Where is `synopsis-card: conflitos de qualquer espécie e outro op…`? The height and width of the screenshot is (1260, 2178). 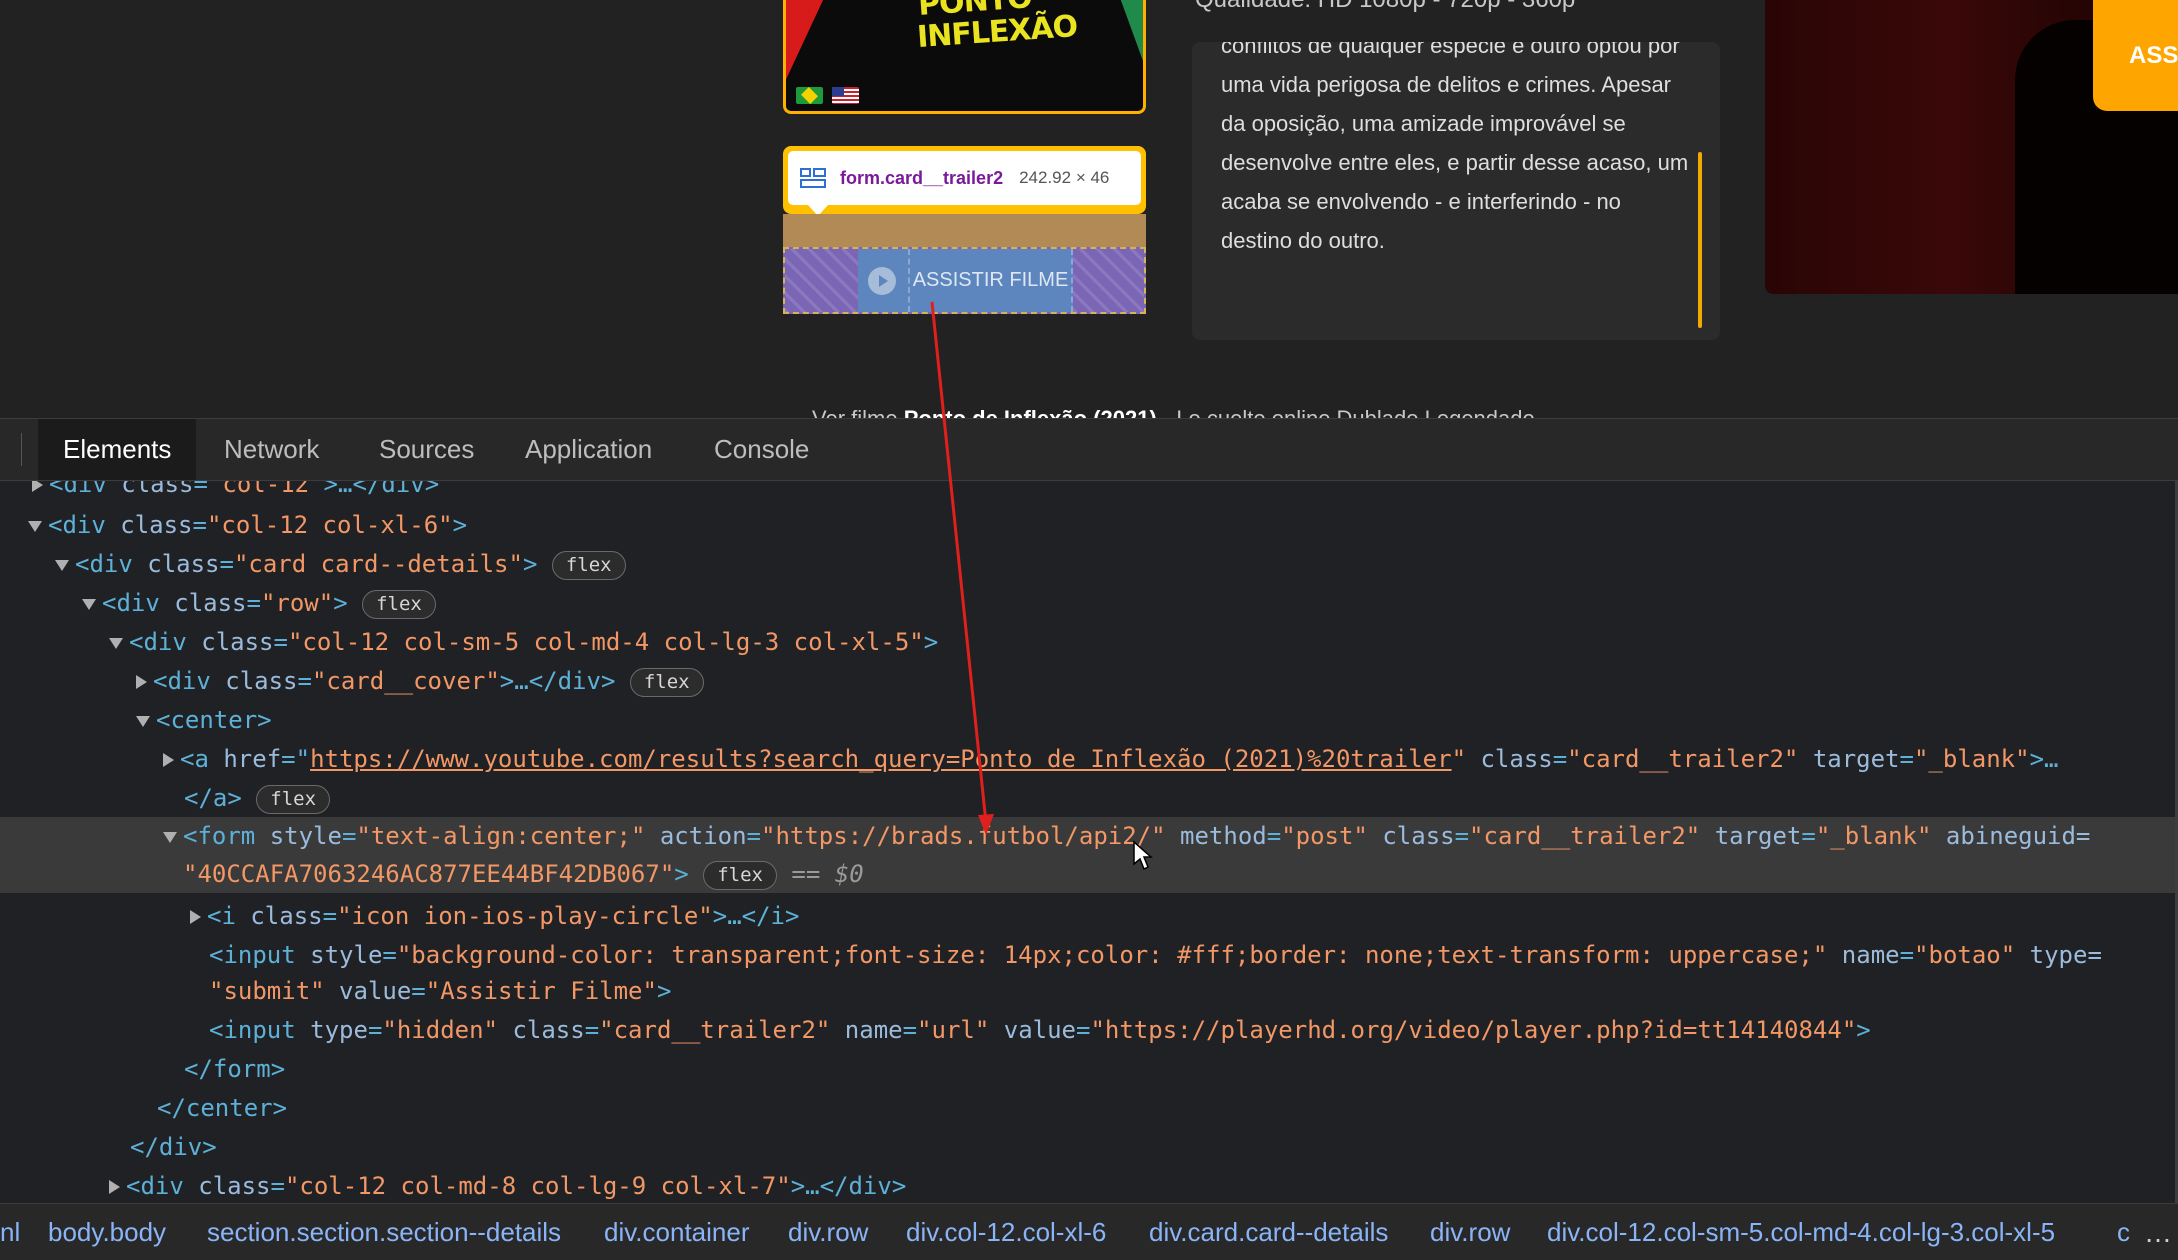 synopsis-card: conflitos de qualquer espécie e outro op… is located at coordinates (1456, 191).